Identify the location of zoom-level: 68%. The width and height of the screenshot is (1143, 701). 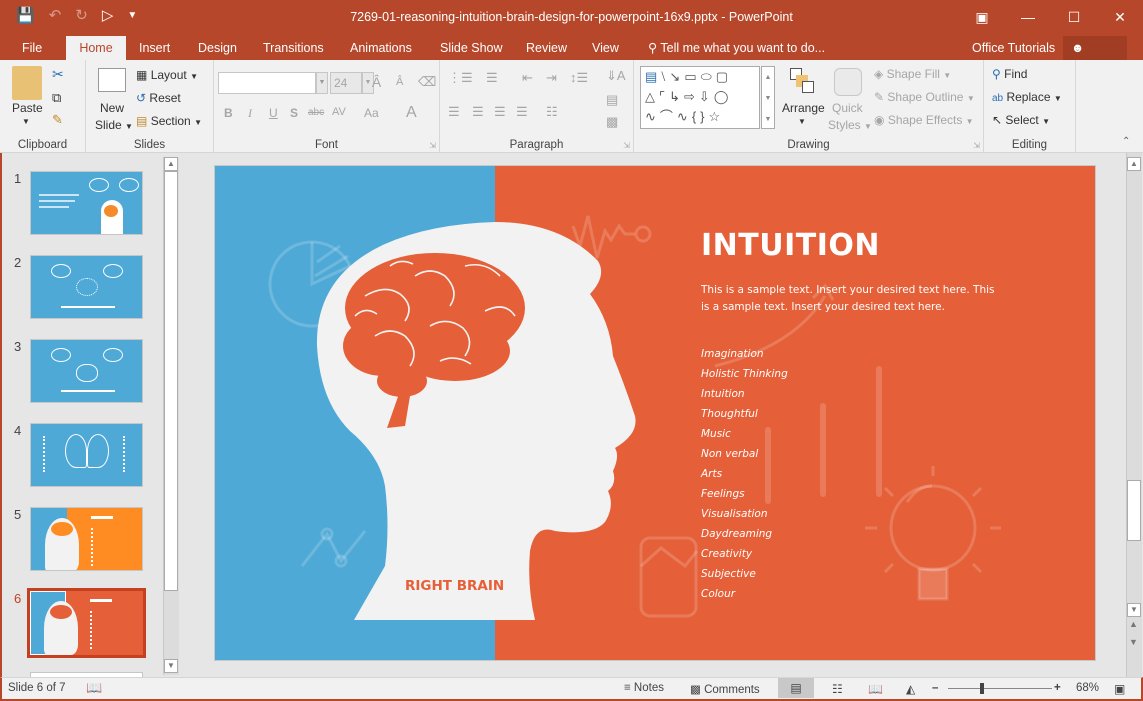
(1087, 688).